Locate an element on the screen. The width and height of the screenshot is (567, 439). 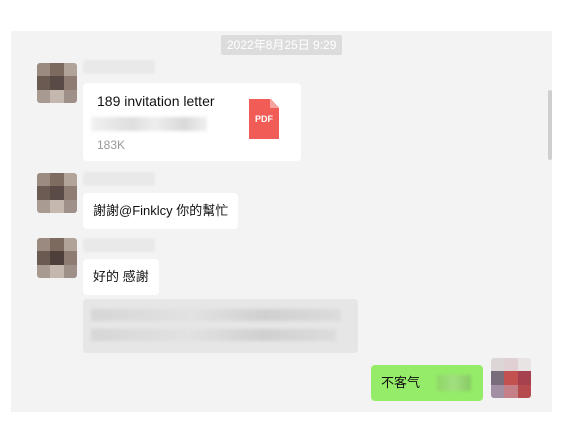
blurred-message is located at coordinates (220, 326).